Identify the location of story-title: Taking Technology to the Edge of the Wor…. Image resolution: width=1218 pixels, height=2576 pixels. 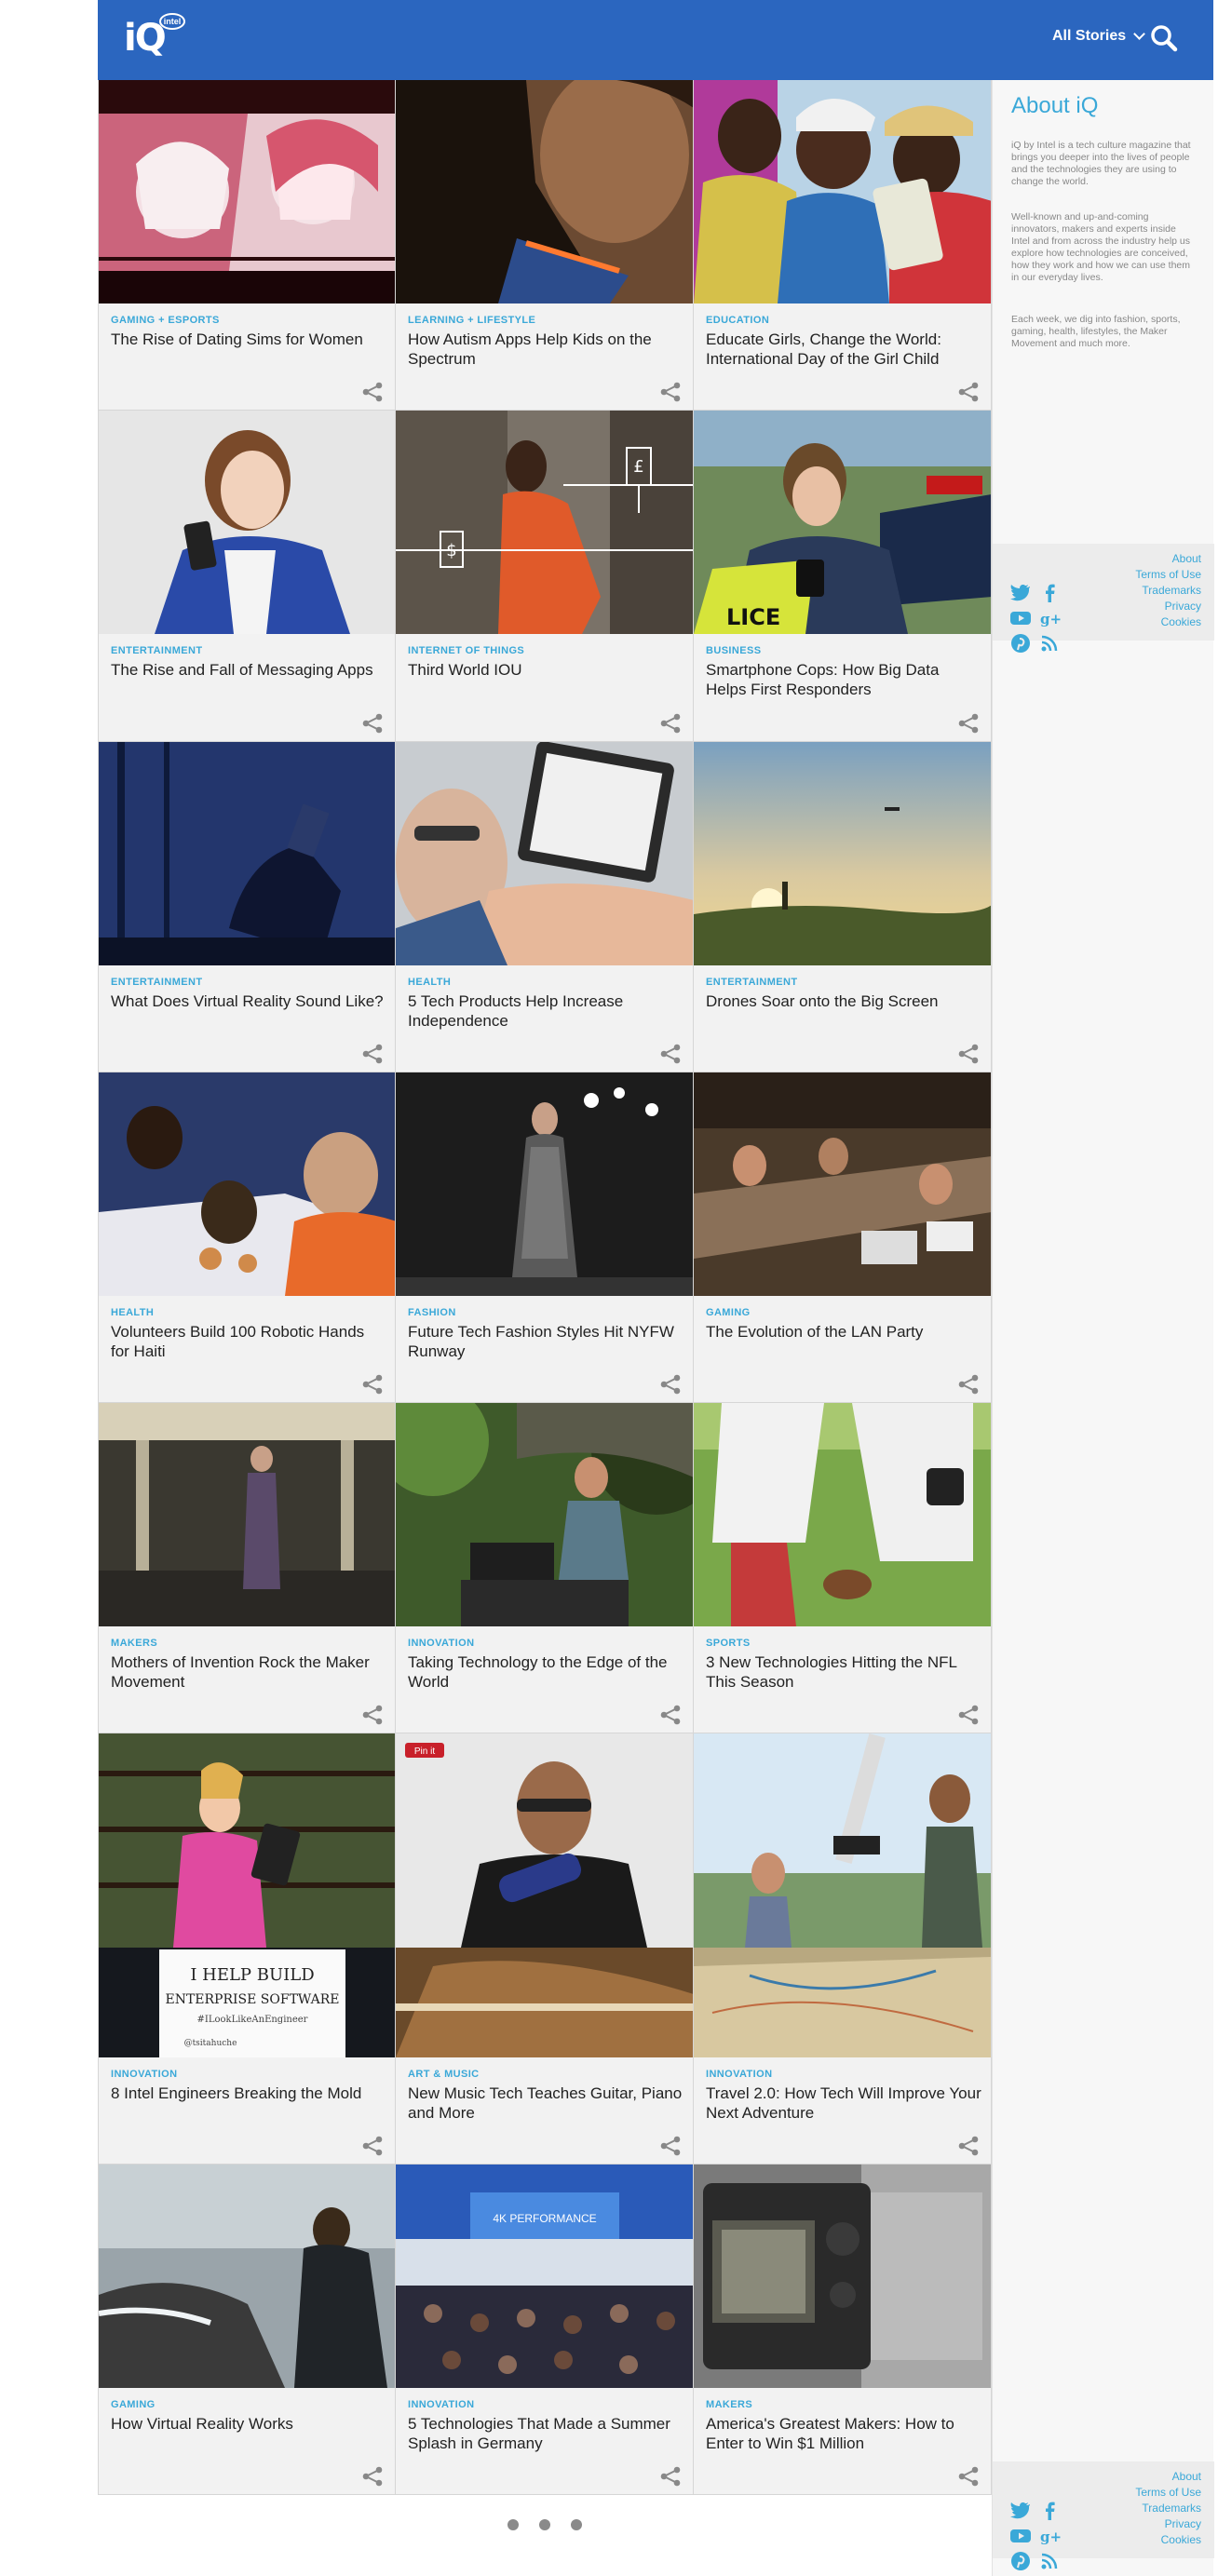
(545, 1672).